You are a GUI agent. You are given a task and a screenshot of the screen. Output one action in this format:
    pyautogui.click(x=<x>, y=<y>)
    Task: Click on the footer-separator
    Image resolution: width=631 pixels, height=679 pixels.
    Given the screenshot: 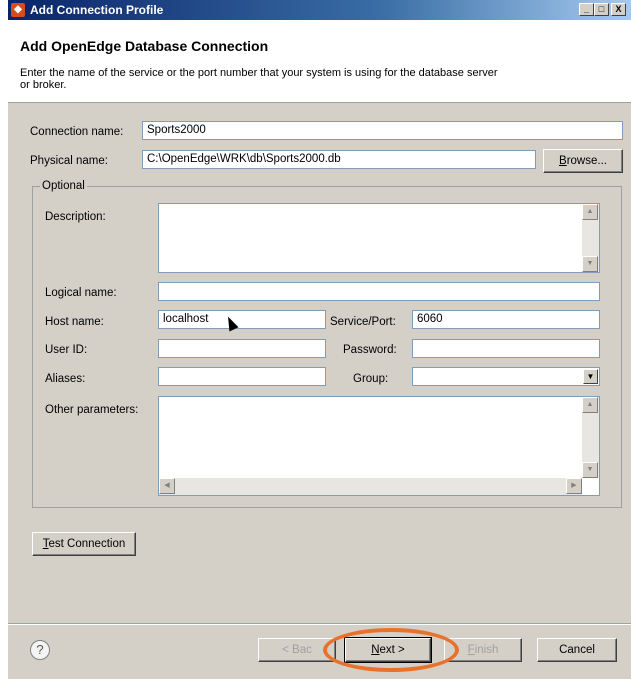 What is the action you would take?
    pyautogui.click(x=319, y=624)
    